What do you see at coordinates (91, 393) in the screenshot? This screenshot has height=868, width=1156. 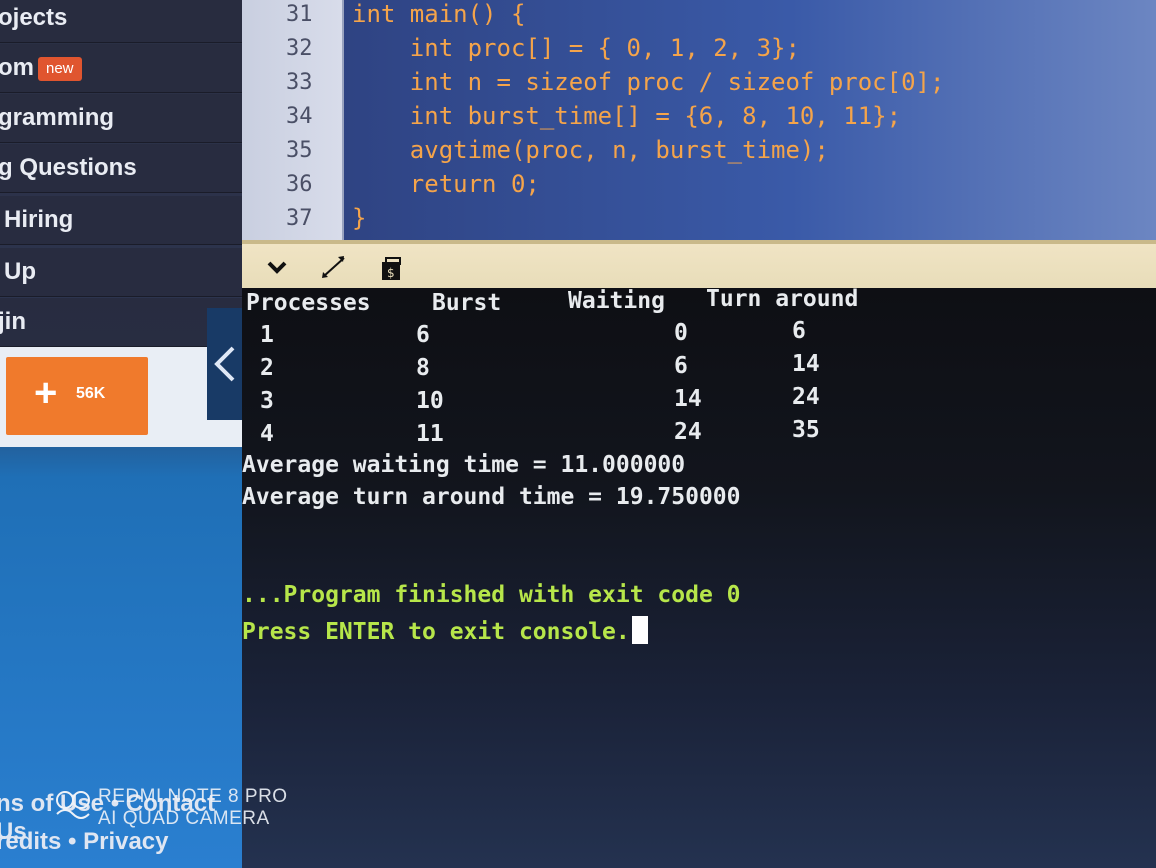 I see `share-count: 56K` at bounding box center [91, 393].